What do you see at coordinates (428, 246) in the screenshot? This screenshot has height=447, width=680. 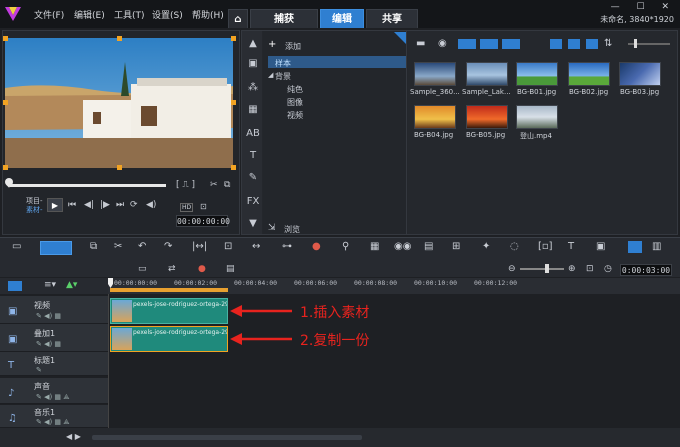 I see `subtitle-icon: ▤` at bounding box center [428, 246].